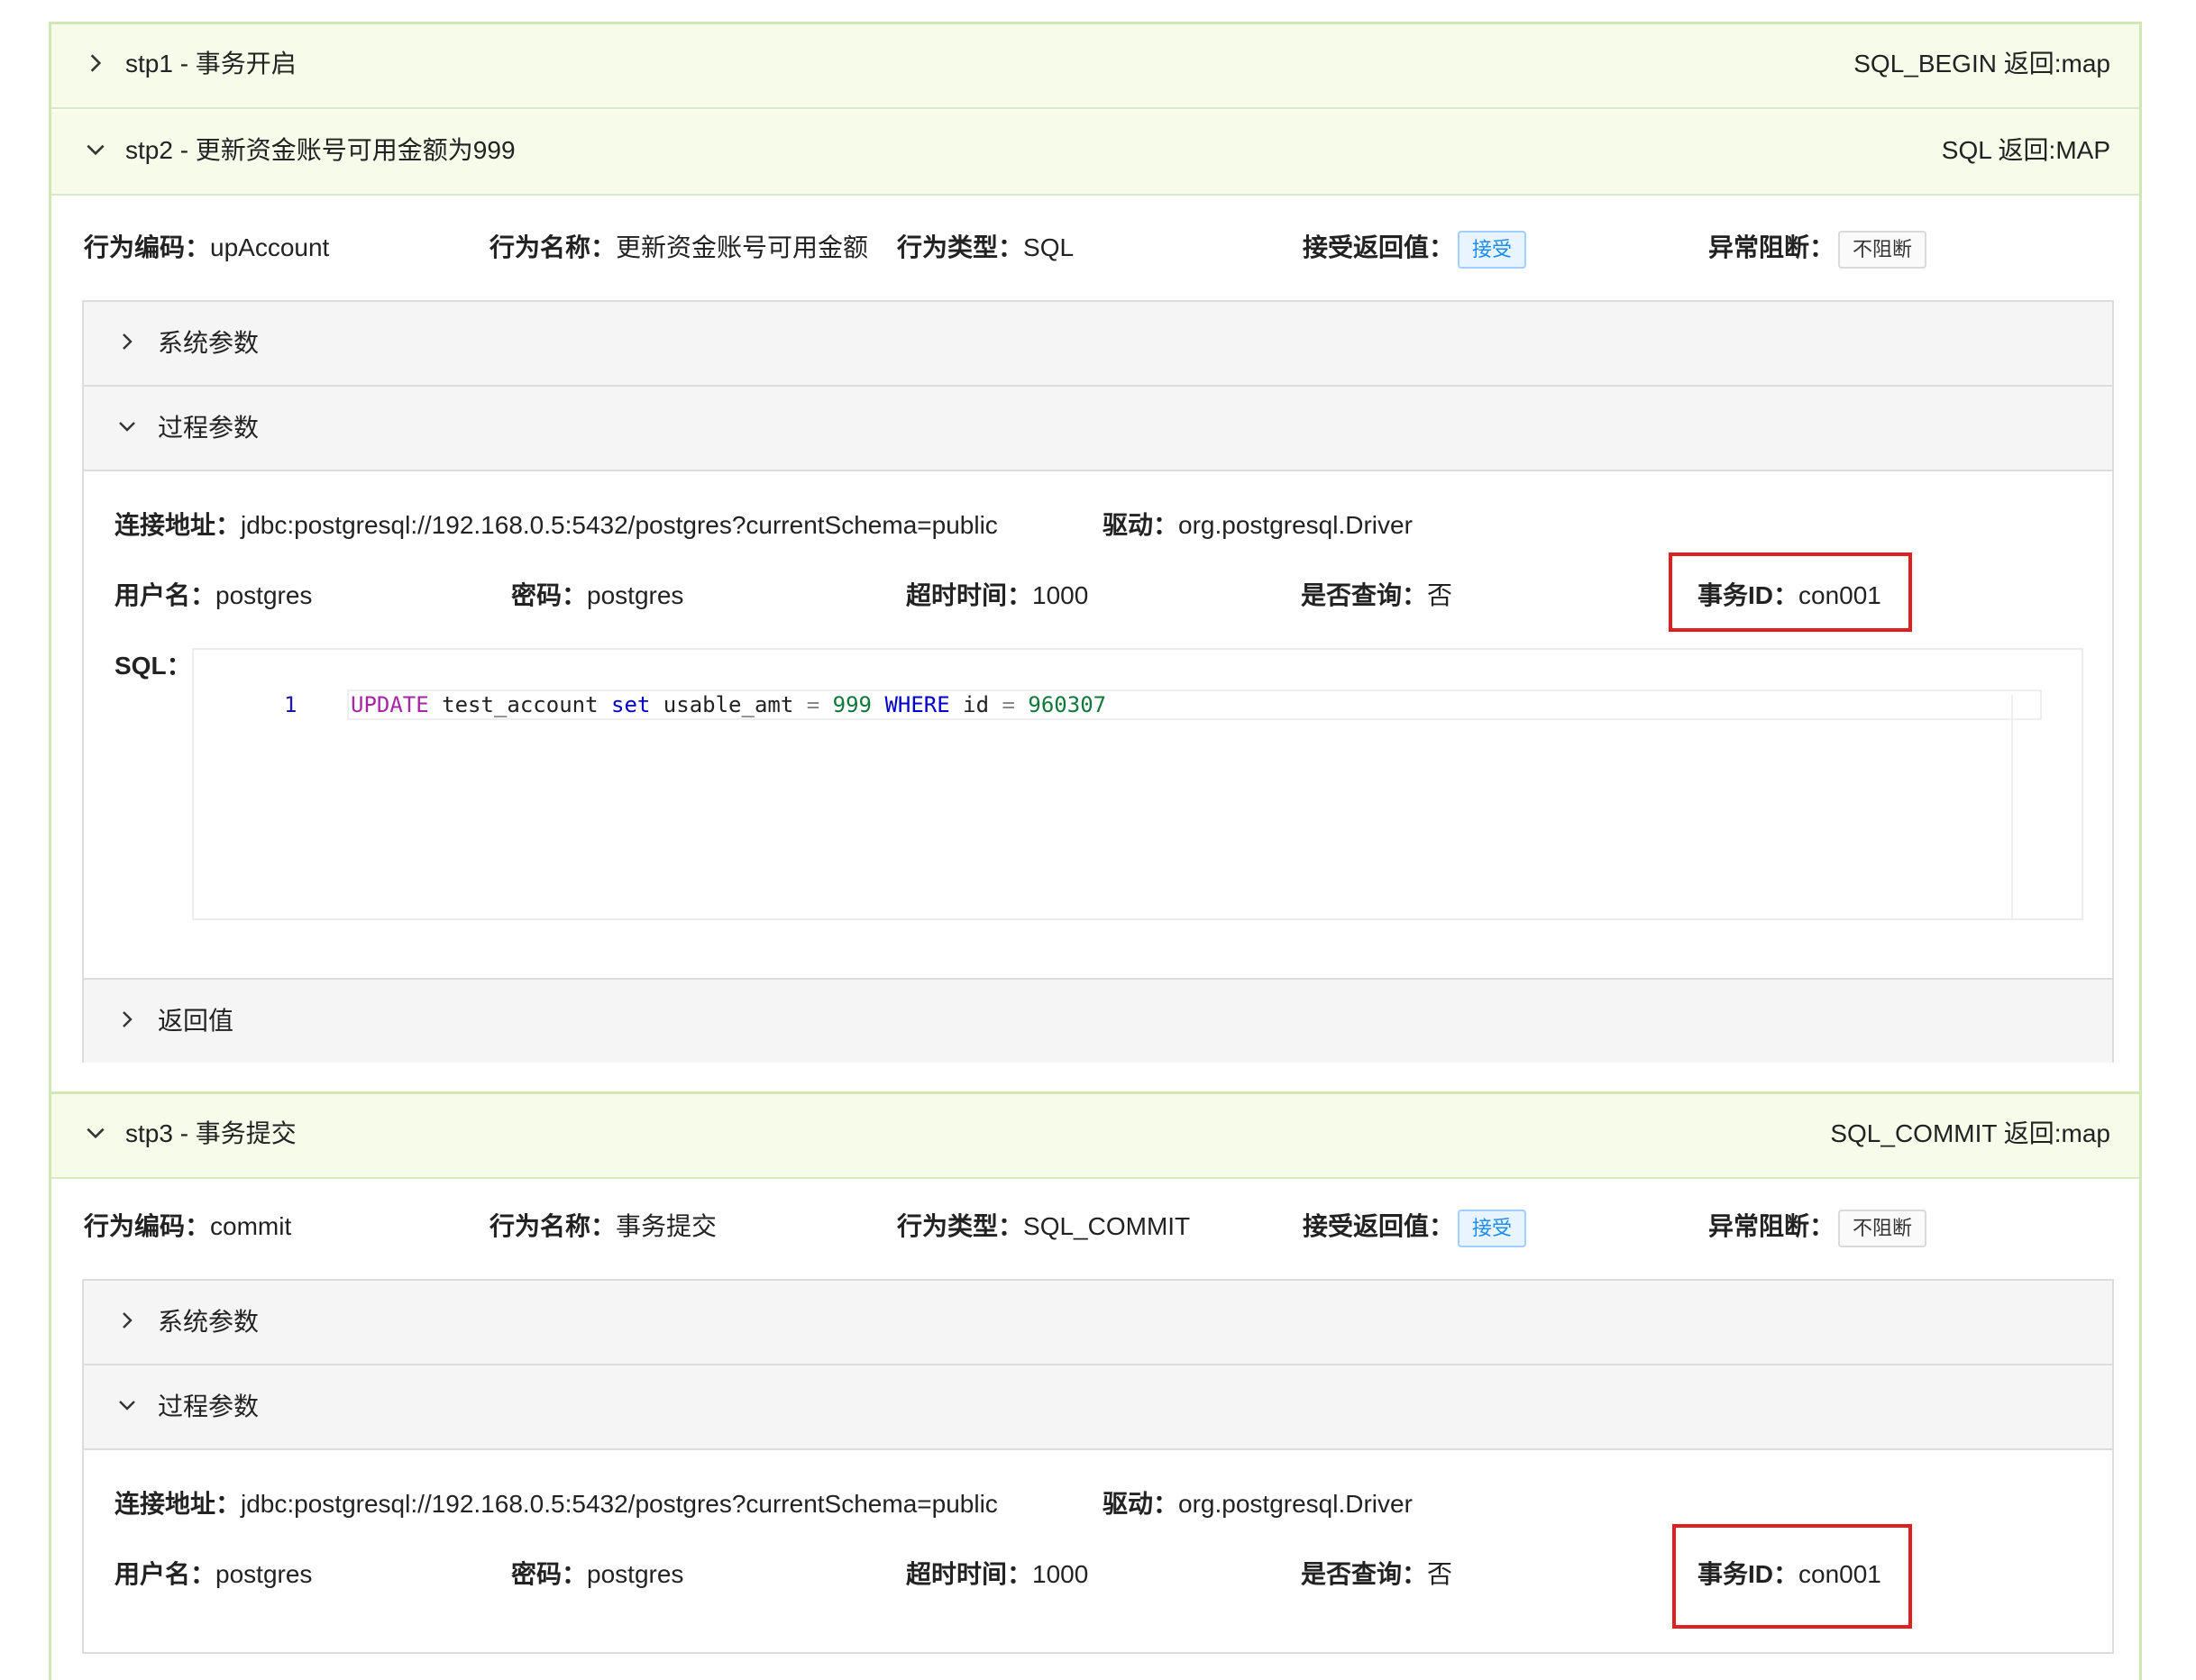 This screenshot has height=1680, width=2196. What do you see at coordinates (975, 705) in the screenshot?
I see `sql-identifier: id` at bounding box center [975, 705].